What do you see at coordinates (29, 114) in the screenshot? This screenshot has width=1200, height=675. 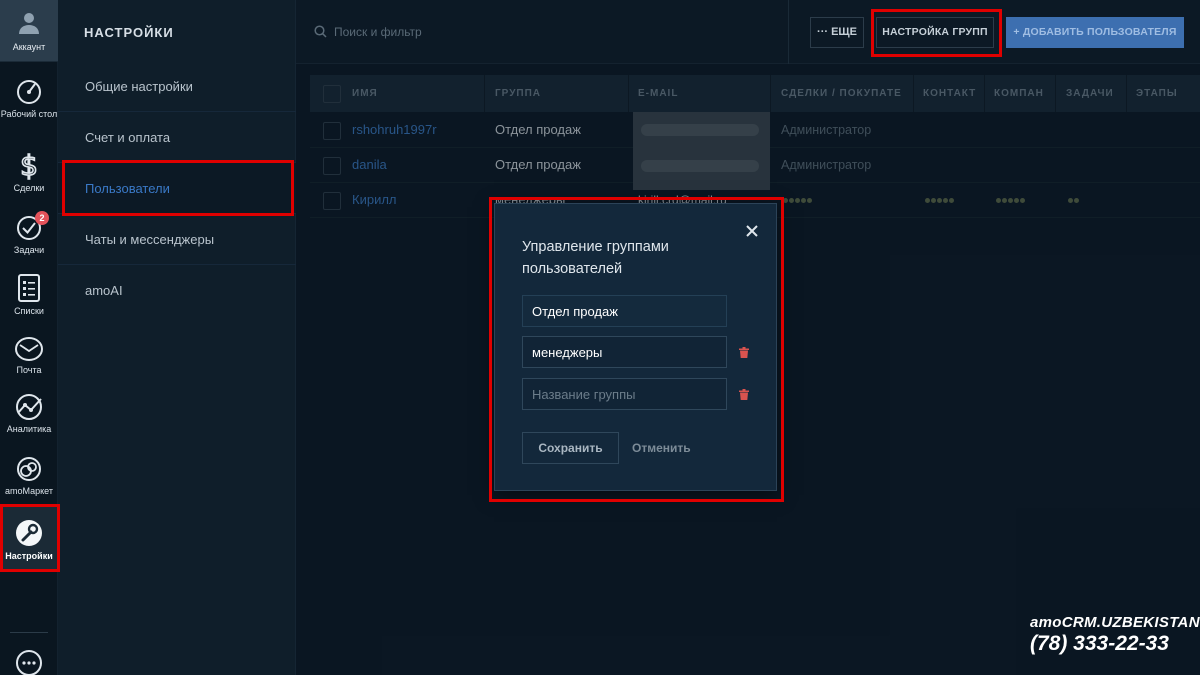 I see `sidebar-item-label: Рабочий стол` at bounding box center [29, 114].